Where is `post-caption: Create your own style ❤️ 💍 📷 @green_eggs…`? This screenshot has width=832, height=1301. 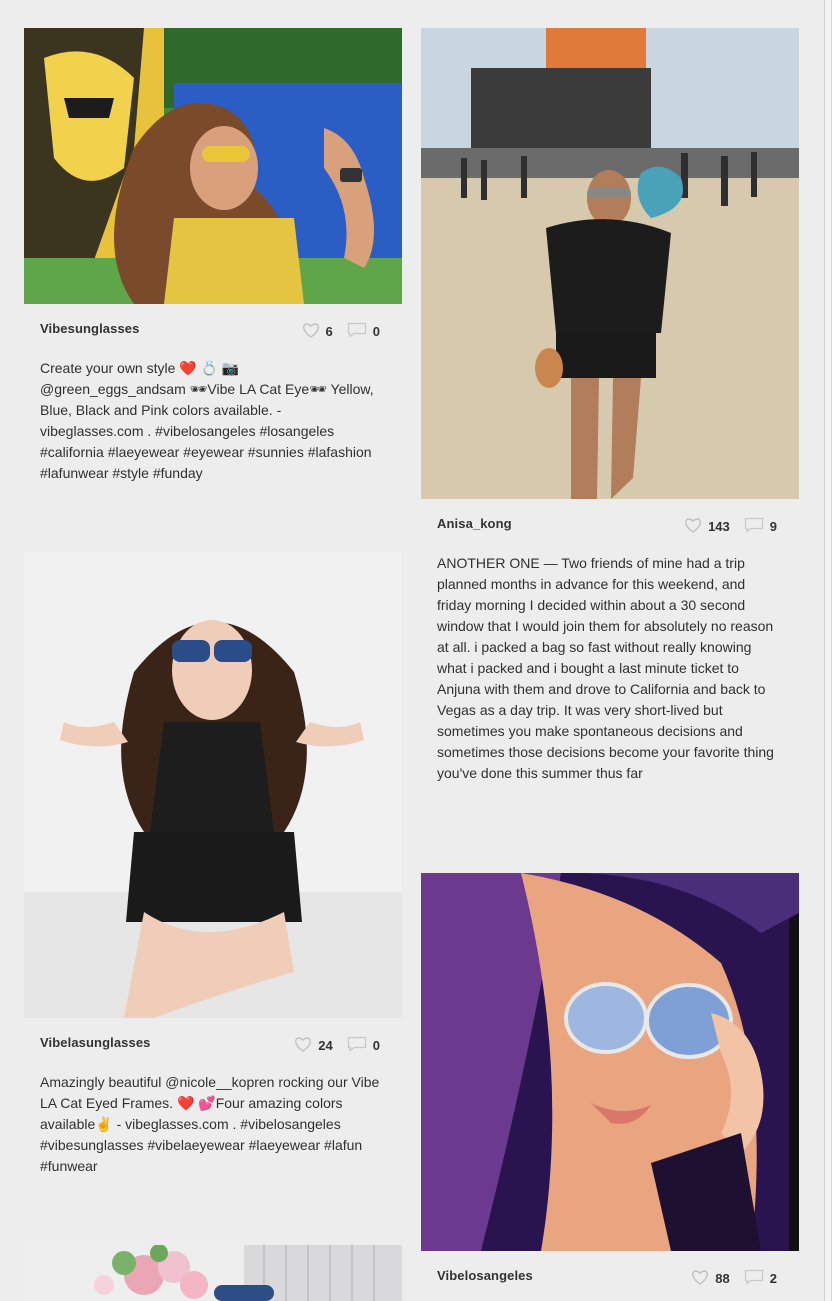 post-caption: Create your own style ❤️ 💍 📷 @green_eggs… is located at coordinates (207, 420).